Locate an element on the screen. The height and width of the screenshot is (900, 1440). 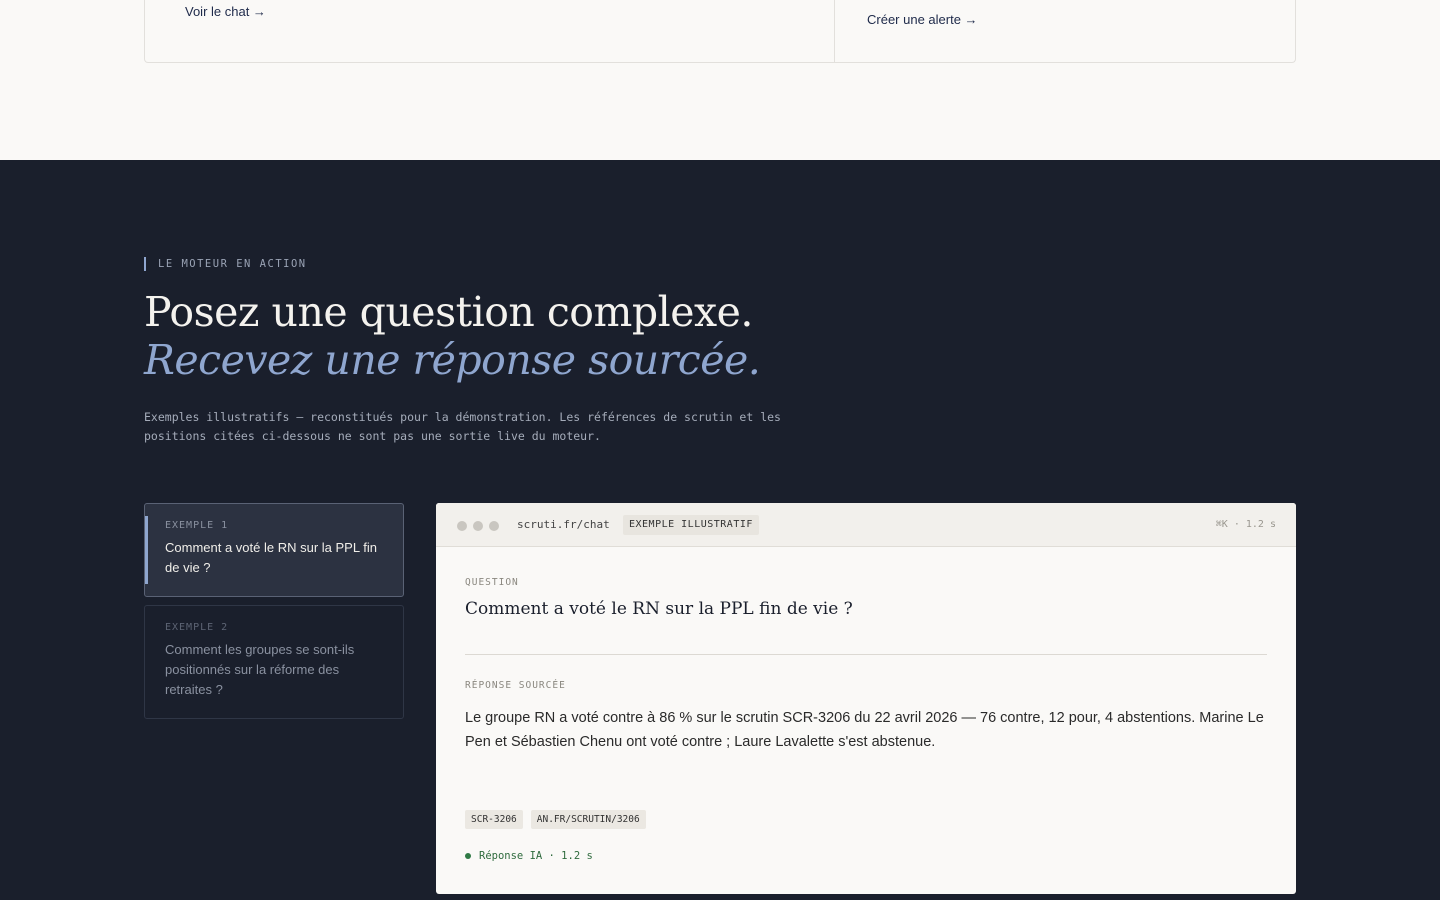
divider is located at coordinates (866, 654).